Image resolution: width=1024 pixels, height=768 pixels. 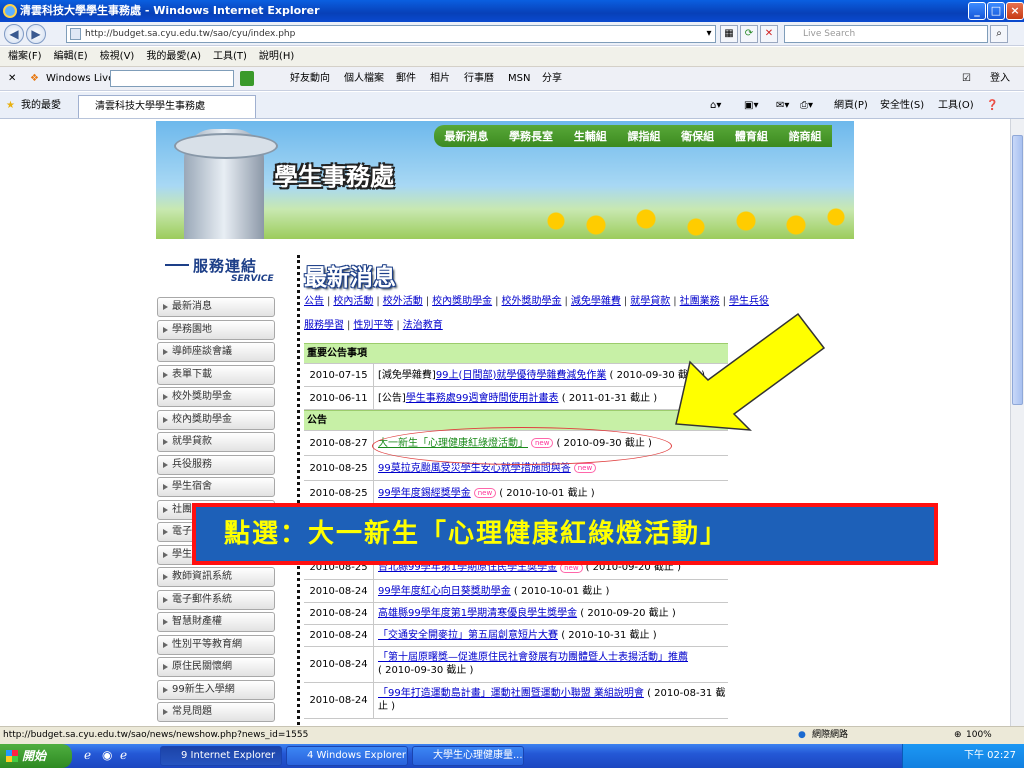 I want to click on category-link: 校外活動, so click(x=403, y=301).